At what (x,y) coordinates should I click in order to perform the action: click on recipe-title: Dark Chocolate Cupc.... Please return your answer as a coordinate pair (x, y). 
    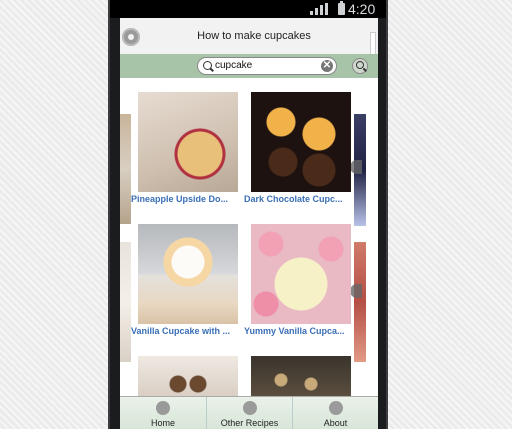
    Looking at the image, I should click on (300, 199).